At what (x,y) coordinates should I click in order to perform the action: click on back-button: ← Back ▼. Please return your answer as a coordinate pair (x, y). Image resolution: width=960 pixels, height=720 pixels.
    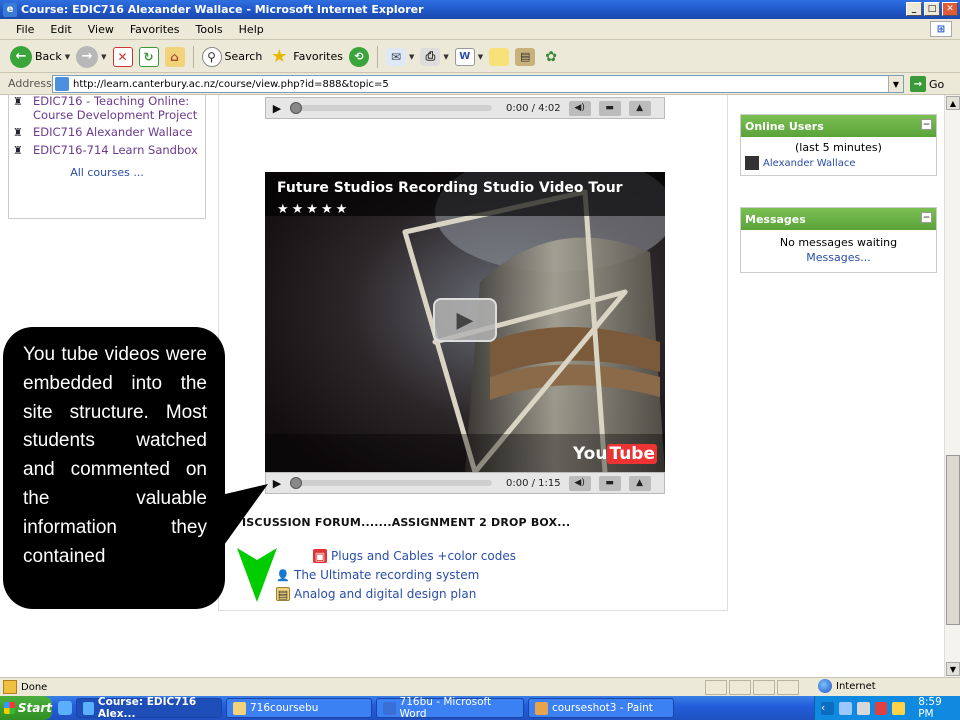
    Looking at the image, I should click on (40, 56).